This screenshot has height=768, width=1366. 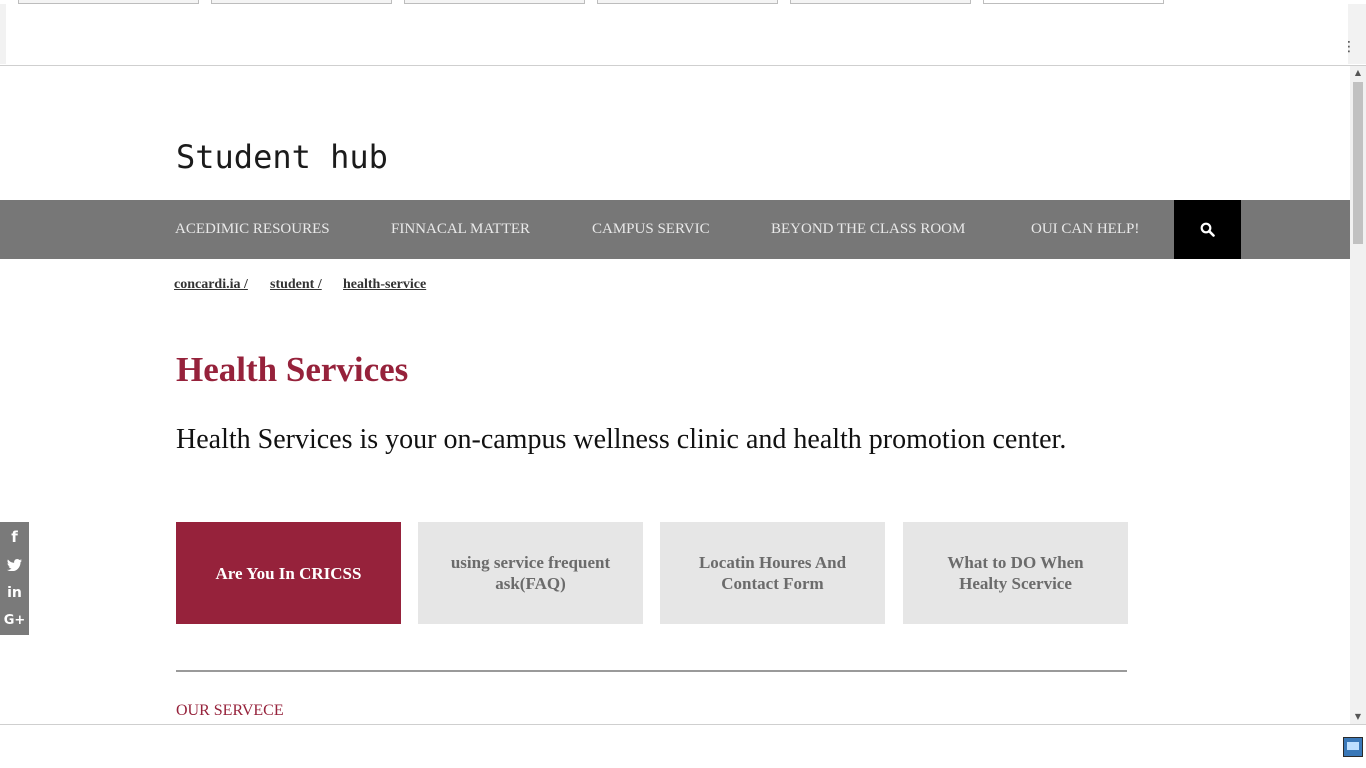 I want to click on scroll-thumb, so click(x=1358, y=163).